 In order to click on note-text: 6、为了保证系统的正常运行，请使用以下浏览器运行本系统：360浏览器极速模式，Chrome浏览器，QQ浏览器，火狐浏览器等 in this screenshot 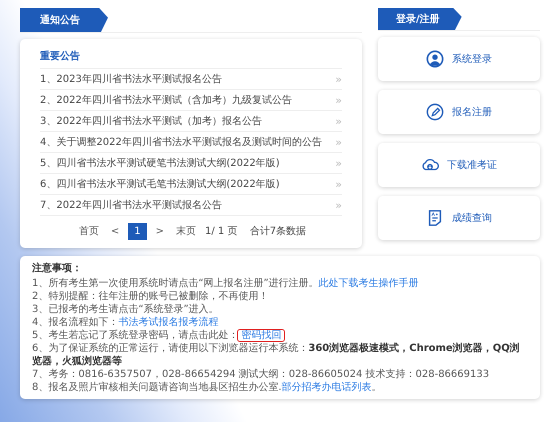, I will do `click(276, 355)`.